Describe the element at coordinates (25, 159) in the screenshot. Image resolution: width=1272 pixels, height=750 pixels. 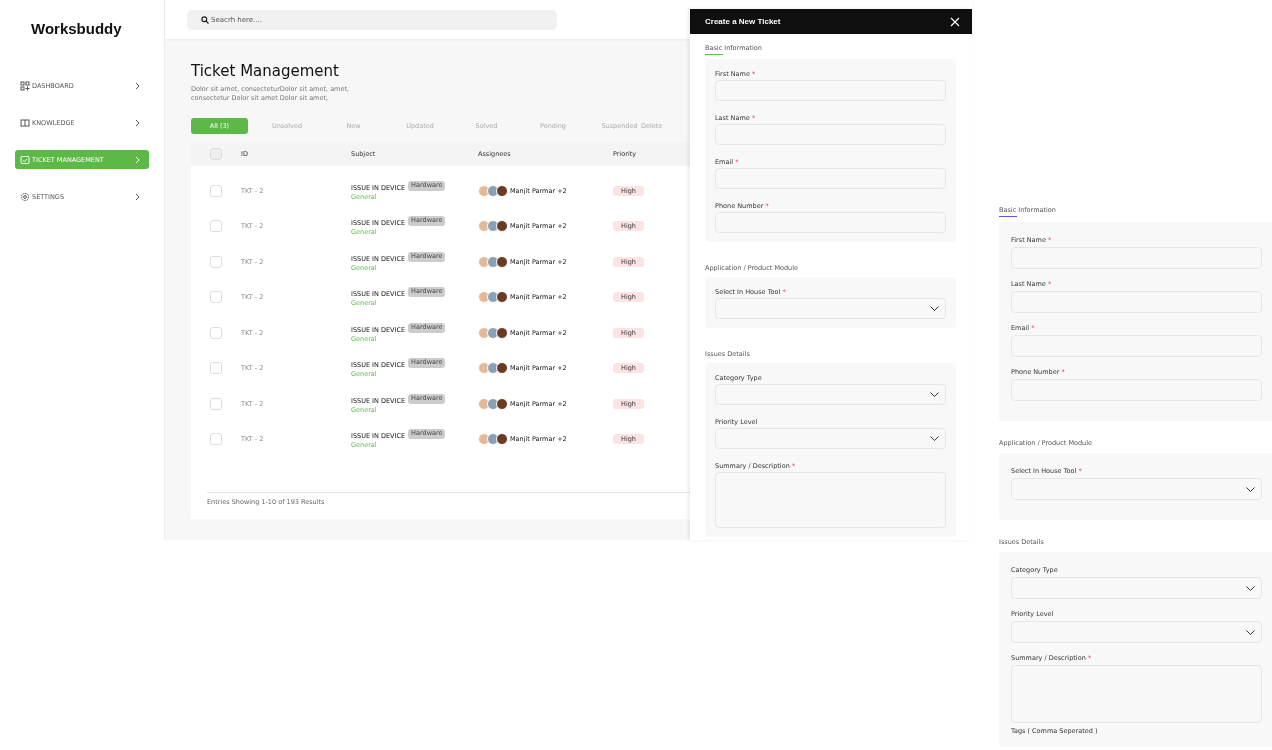
I see `ticket-icon` at that location.